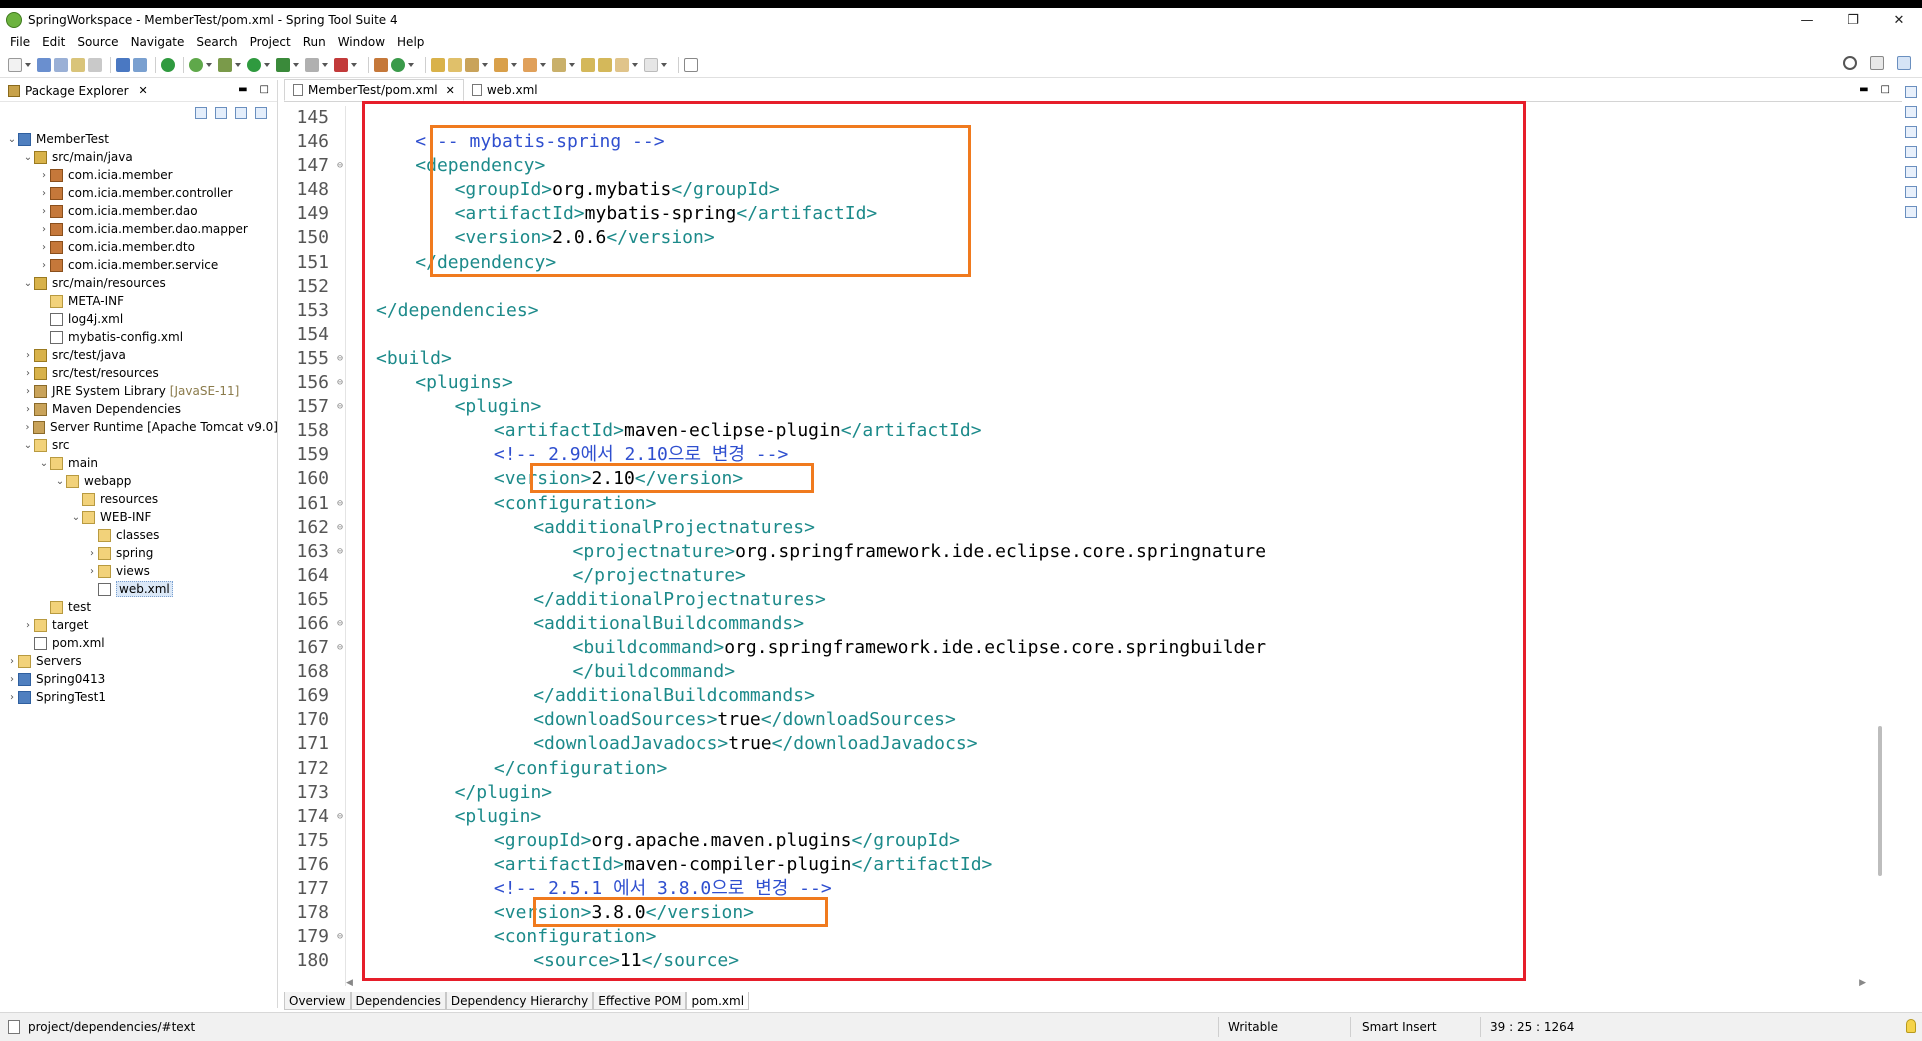  What do you see at coordinates (398, 1001) in the screenshot?
I see `tab-dependencies: Dependencies` at bounding box center [398, 1001].